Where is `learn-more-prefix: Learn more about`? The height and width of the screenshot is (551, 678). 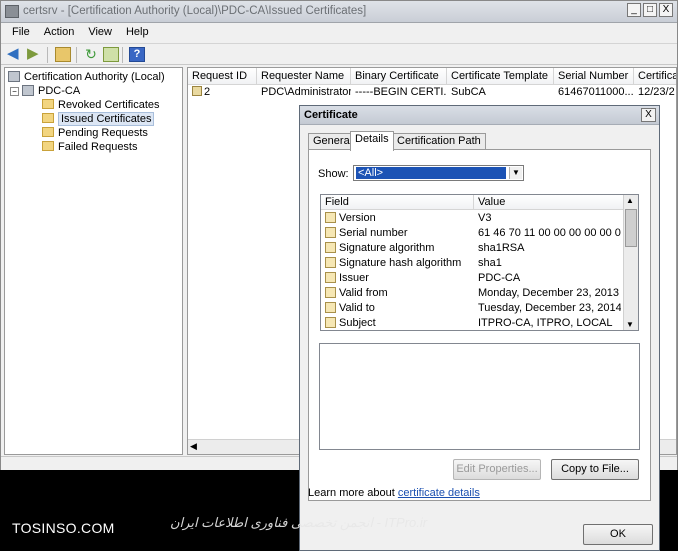 learn-more-prefix: Learn more about is located at coordinates (353, 493).